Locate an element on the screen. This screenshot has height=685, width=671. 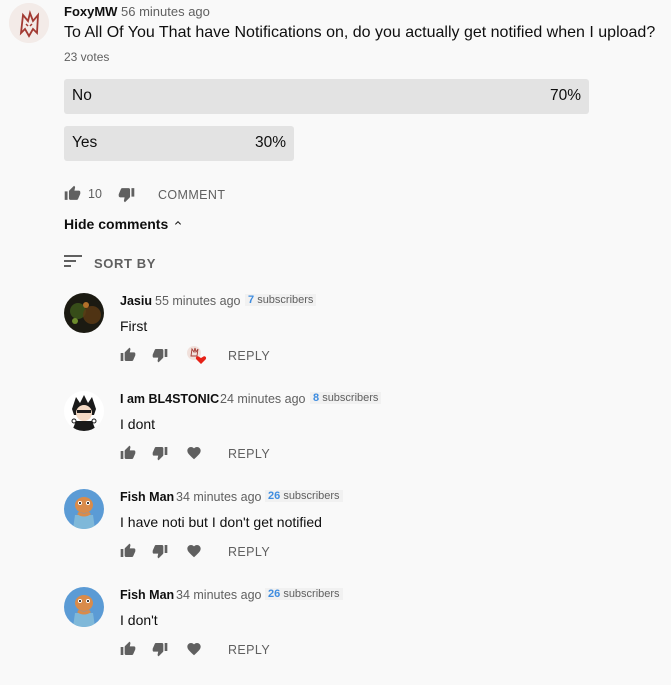
chevron-up-icon is located at coordinates (178, 224).